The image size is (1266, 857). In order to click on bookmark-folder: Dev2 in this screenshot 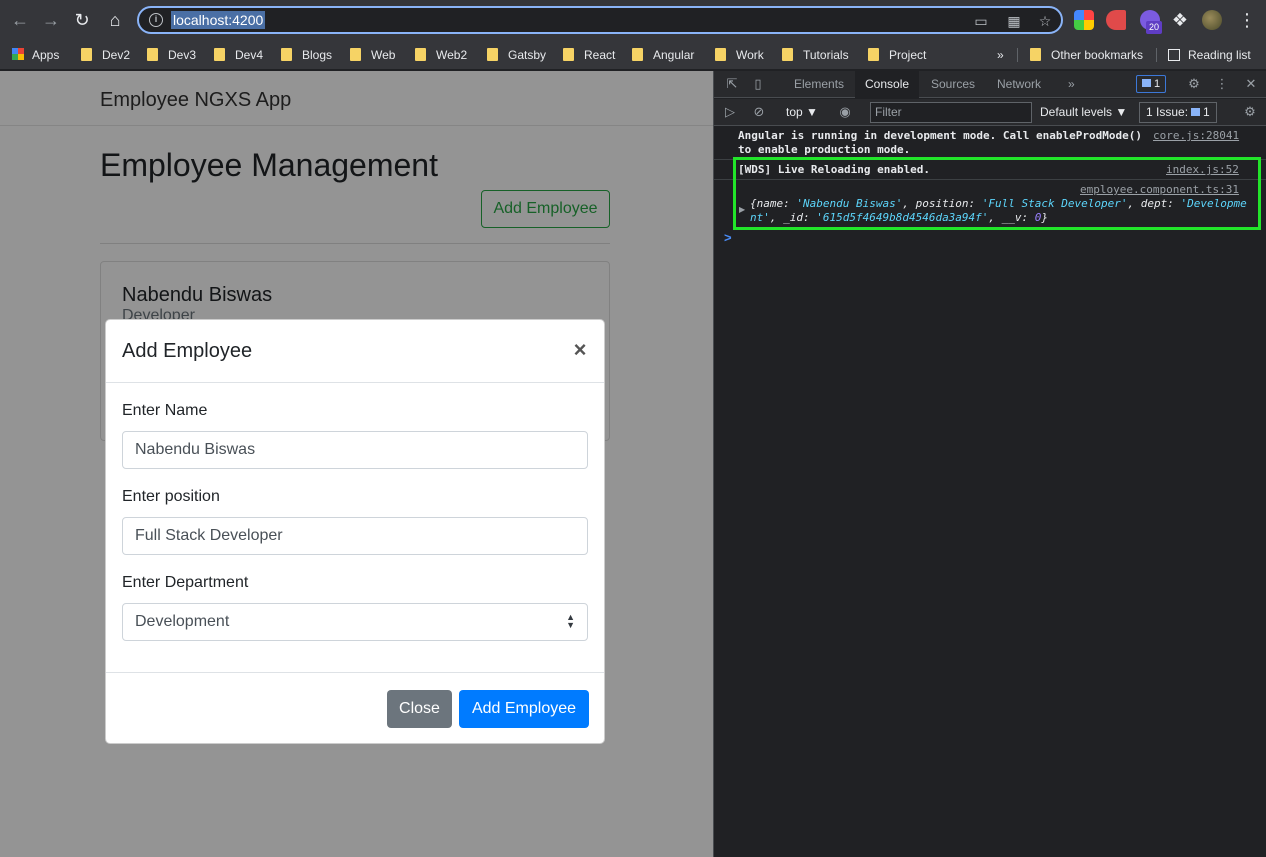, I will do `click(105, 55)`.